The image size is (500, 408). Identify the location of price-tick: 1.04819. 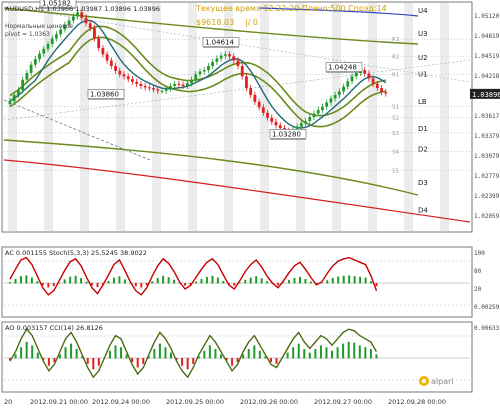
(487, 36).